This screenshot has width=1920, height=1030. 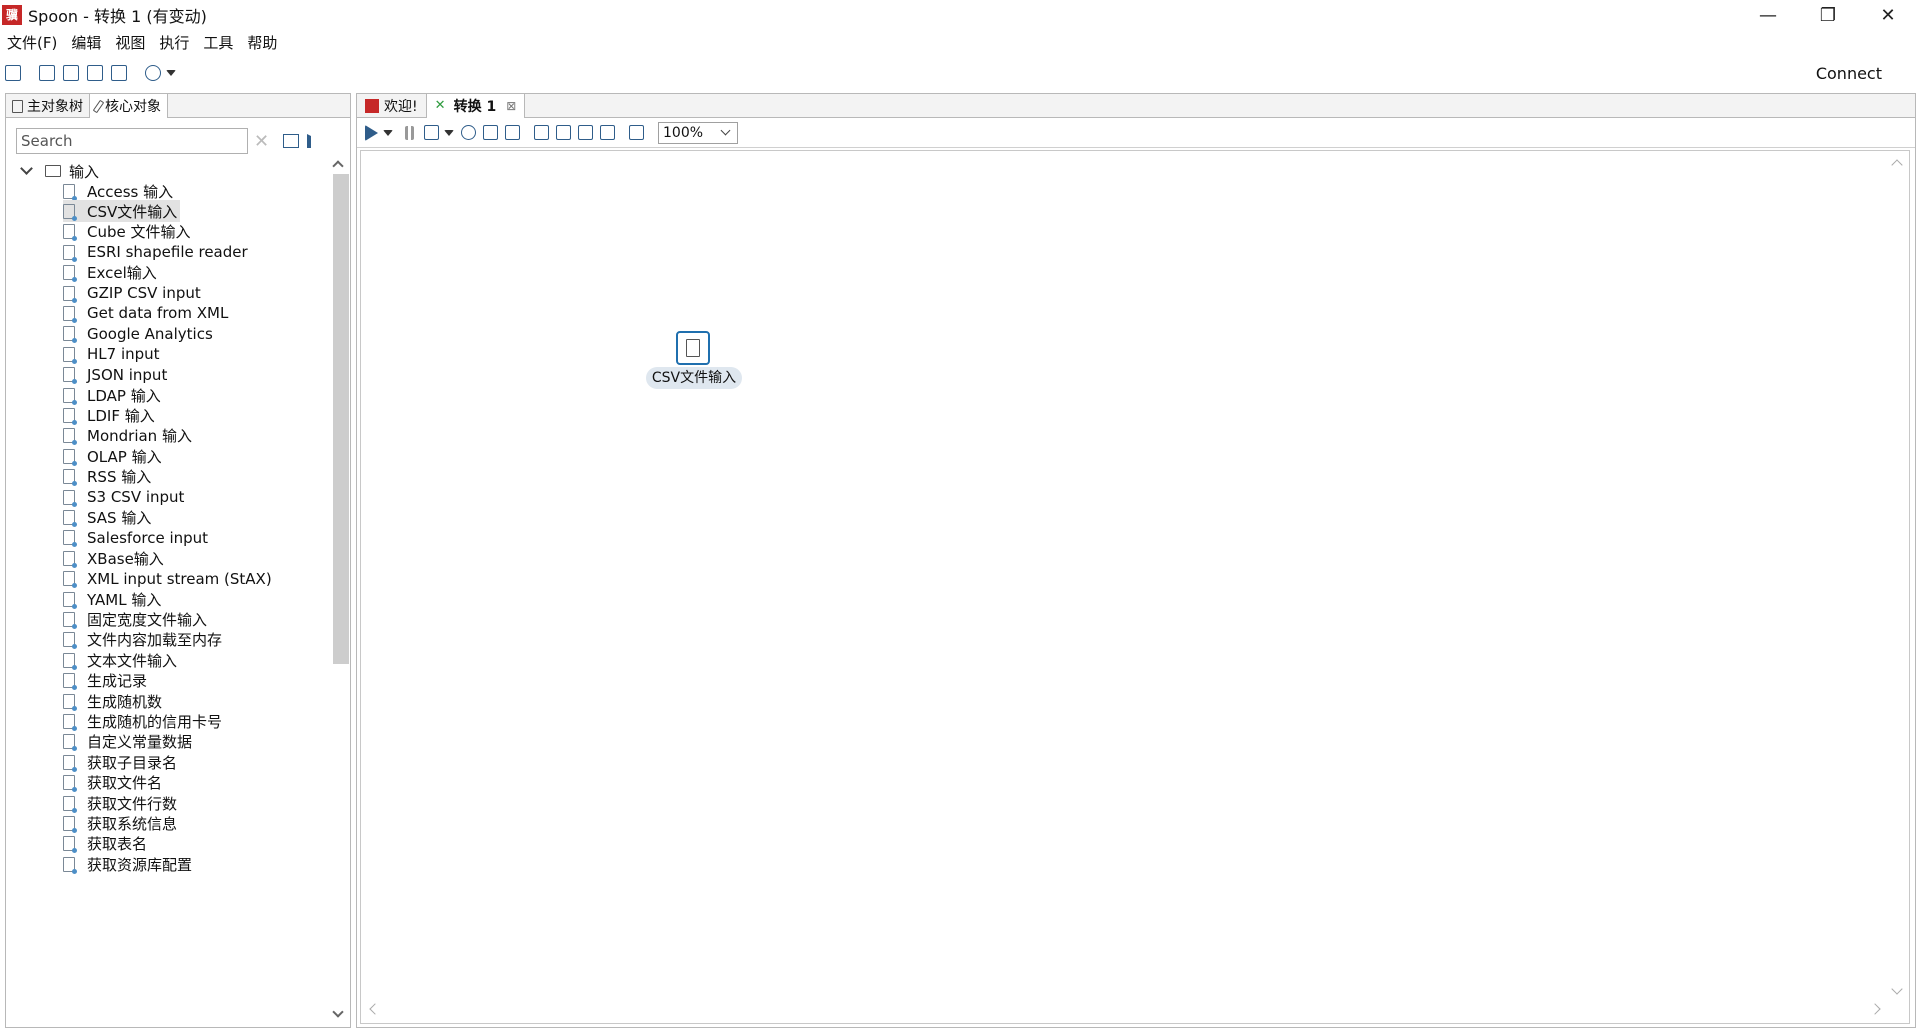 I want to click on tree-item: 获取系统信息, so click(x=121, y=823).